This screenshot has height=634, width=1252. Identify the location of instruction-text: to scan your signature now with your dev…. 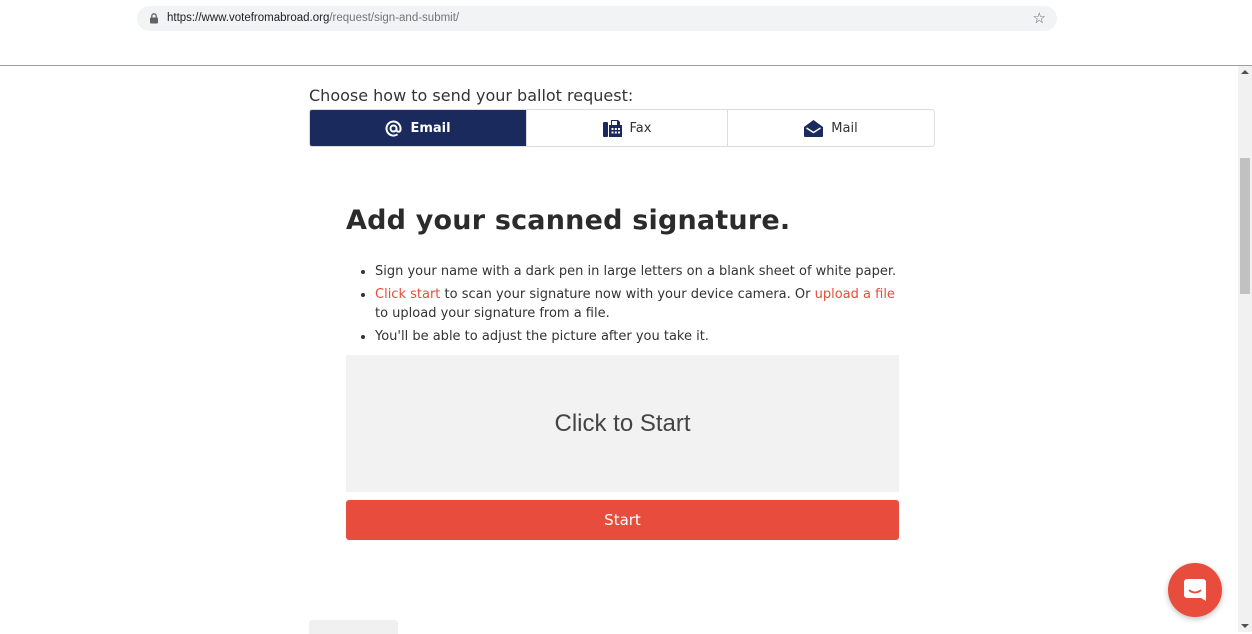
(627, 294).